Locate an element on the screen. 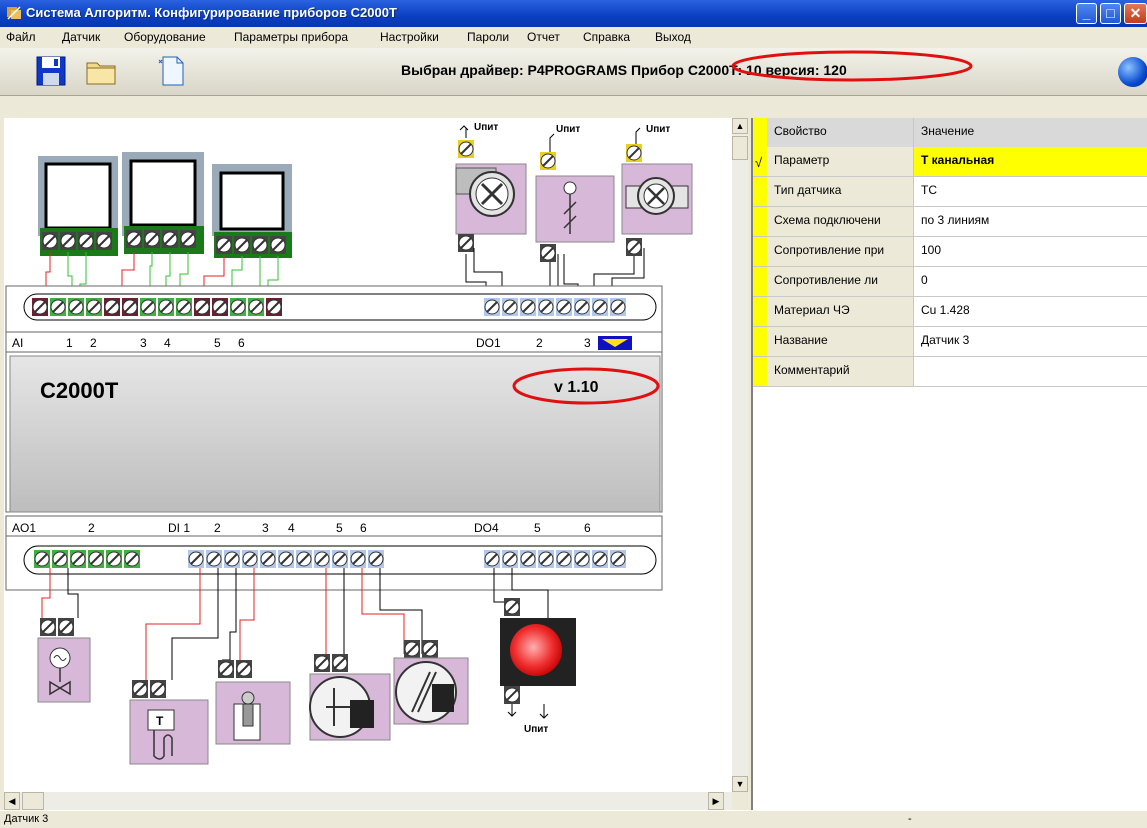  menu-equipment: Оборудование is located at coordinates (165, 37).